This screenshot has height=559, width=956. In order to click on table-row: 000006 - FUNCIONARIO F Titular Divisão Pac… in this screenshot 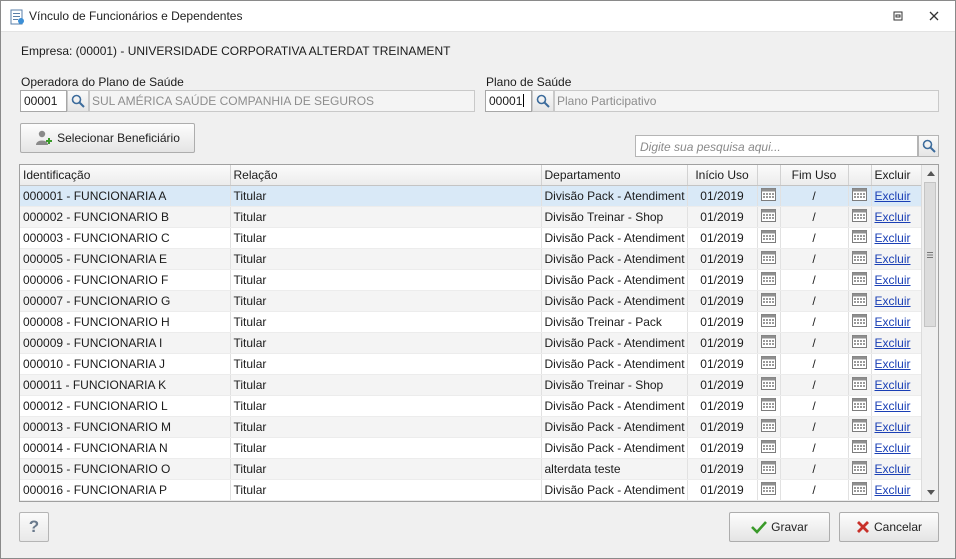, I will do `click(471, 280)`.